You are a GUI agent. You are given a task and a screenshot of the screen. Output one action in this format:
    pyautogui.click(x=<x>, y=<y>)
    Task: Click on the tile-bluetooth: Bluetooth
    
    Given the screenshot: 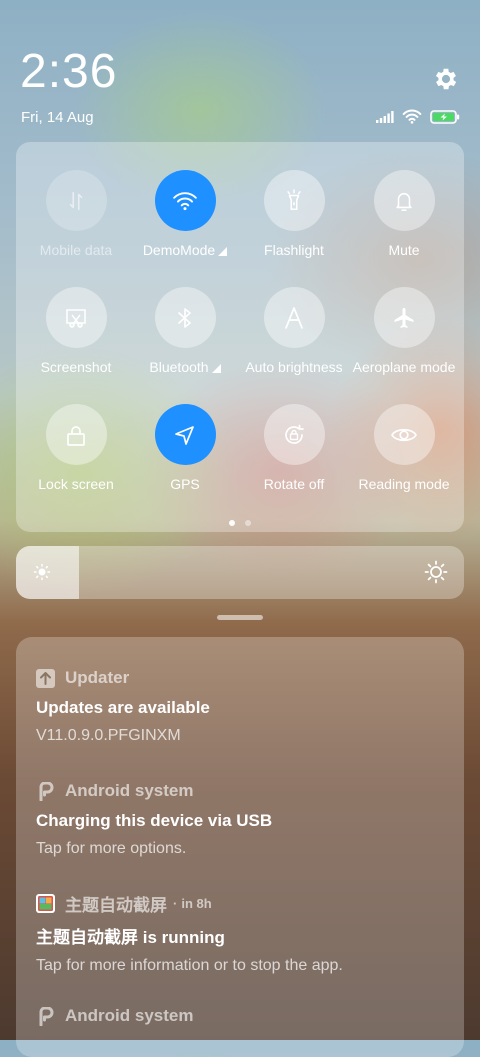 What is the action you would take?
    pyautogui.click(x=185, y=331)
    